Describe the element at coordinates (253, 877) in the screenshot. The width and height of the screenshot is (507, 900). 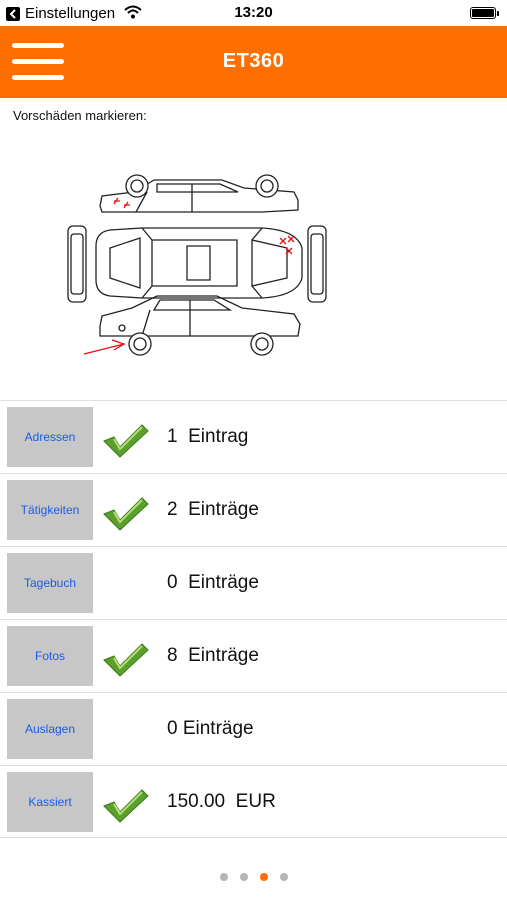
I see `page-indicator` at that location.